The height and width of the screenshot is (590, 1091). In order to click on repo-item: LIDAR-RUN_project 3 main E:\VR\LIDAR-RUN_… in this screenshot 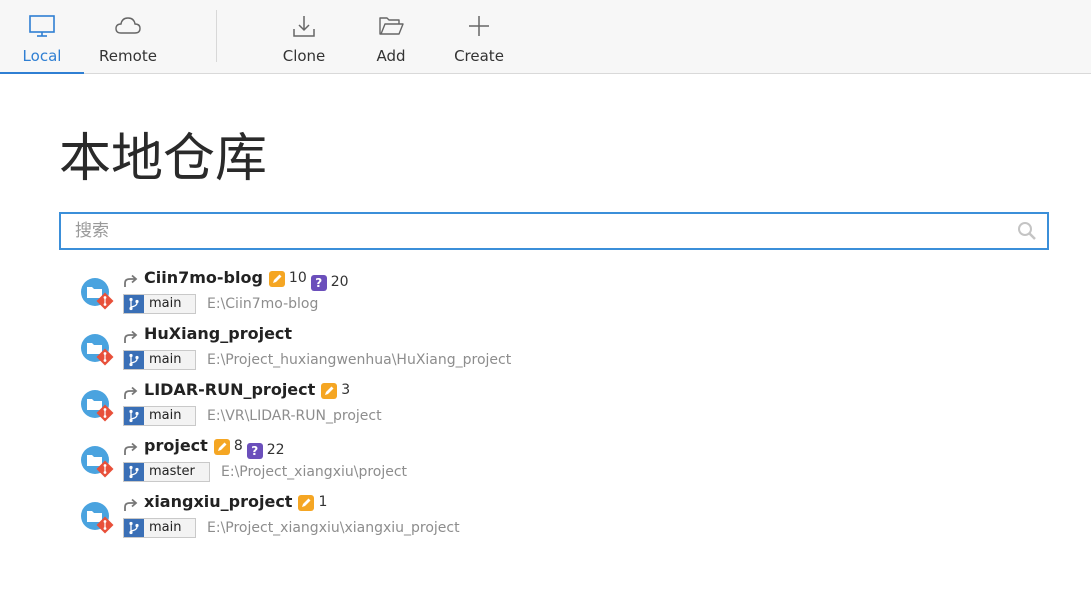, I will do `click(560, 406)`.